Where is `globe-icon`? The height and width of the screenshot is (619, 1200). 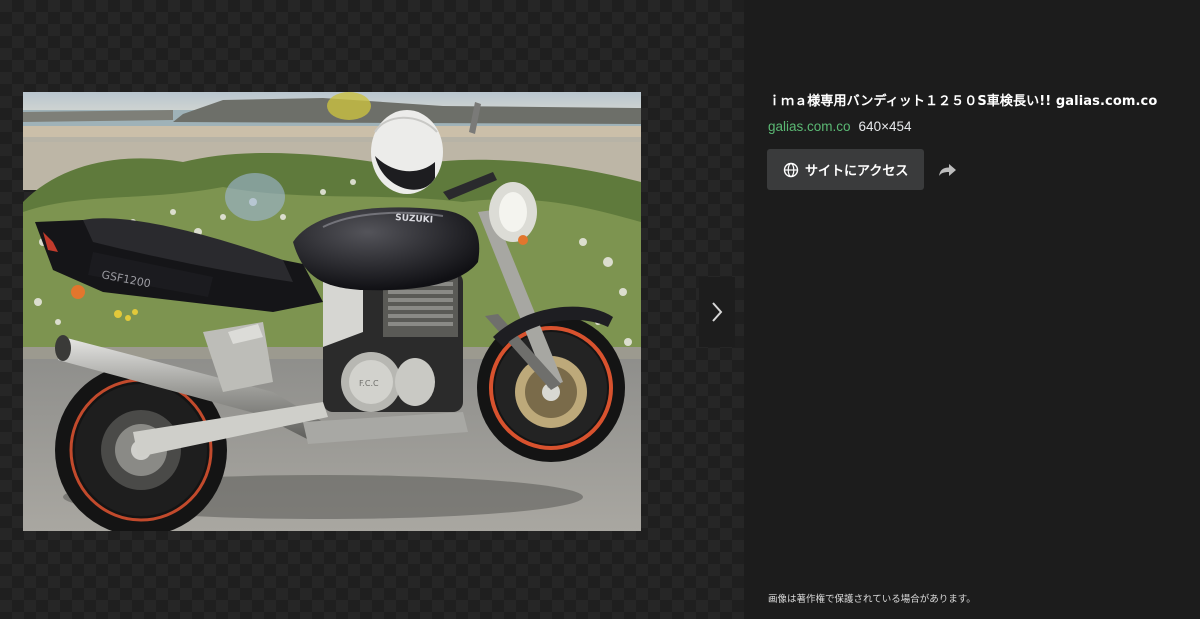 globe-icon is located at coordinates (791, 169).